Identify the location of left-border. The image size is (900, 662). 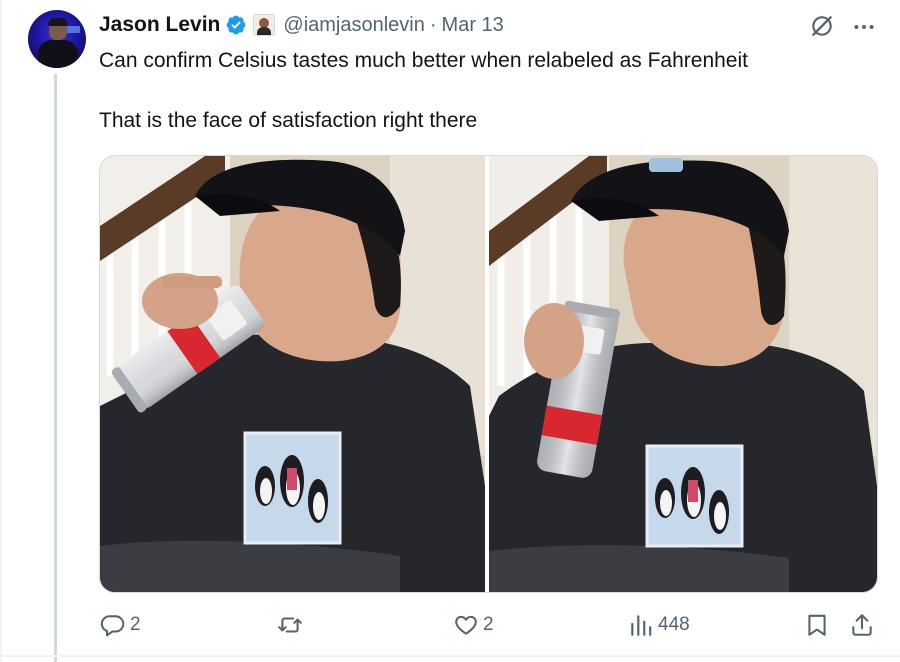
(1, 331).